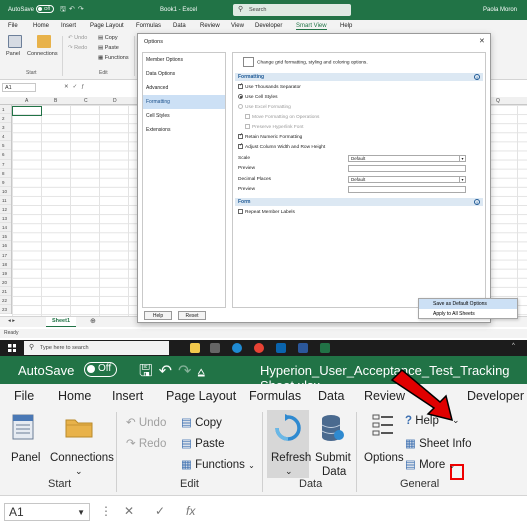  I want to click on paste-button: ▤ Paste, so click(108, 48).